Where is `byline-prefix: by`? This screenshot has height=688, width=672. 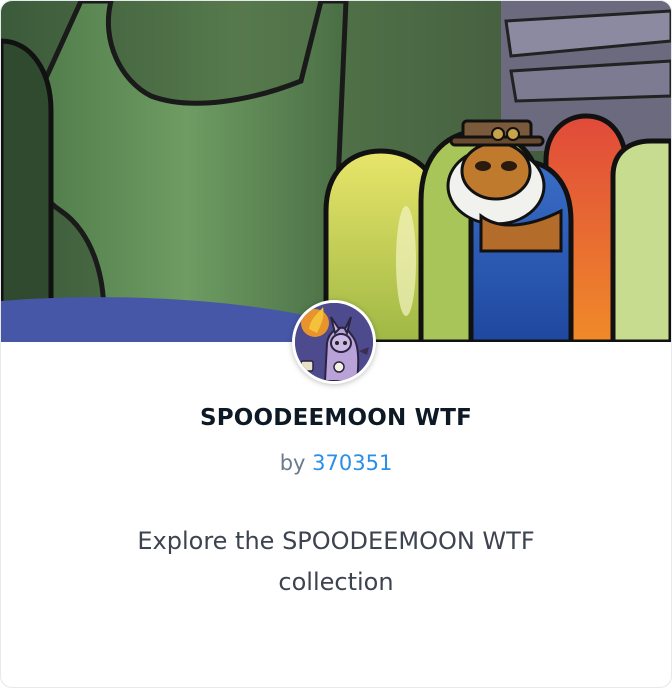 byline-prefix: by is located at coordinates (292, 463).